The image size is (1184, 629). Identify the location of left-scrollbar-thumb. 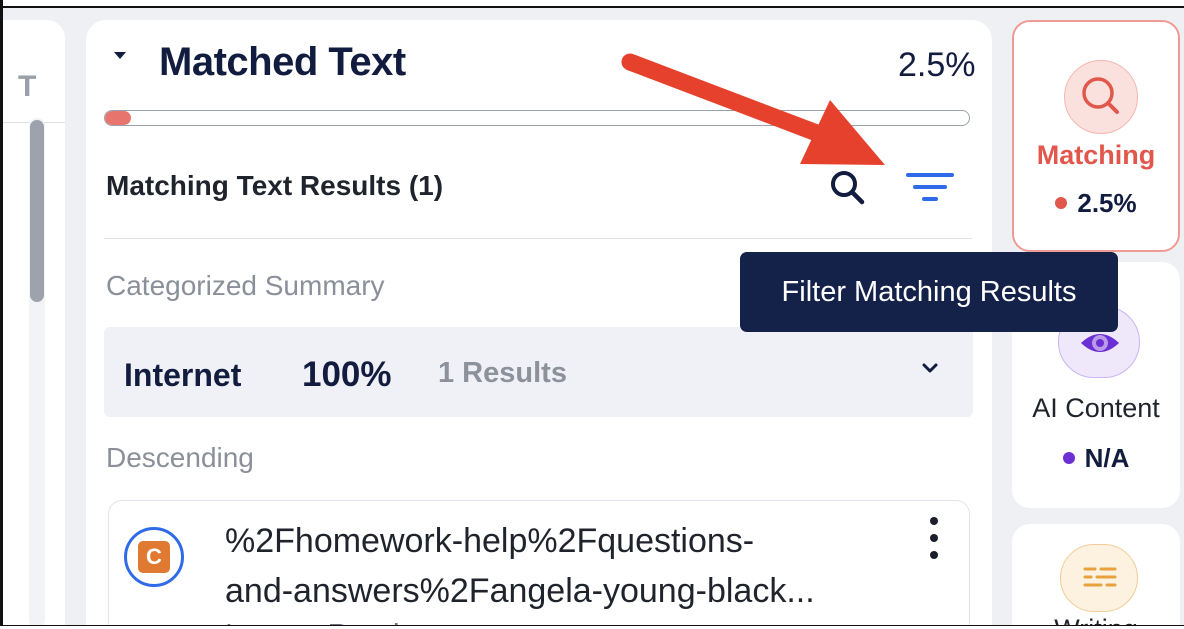
(37, 211).